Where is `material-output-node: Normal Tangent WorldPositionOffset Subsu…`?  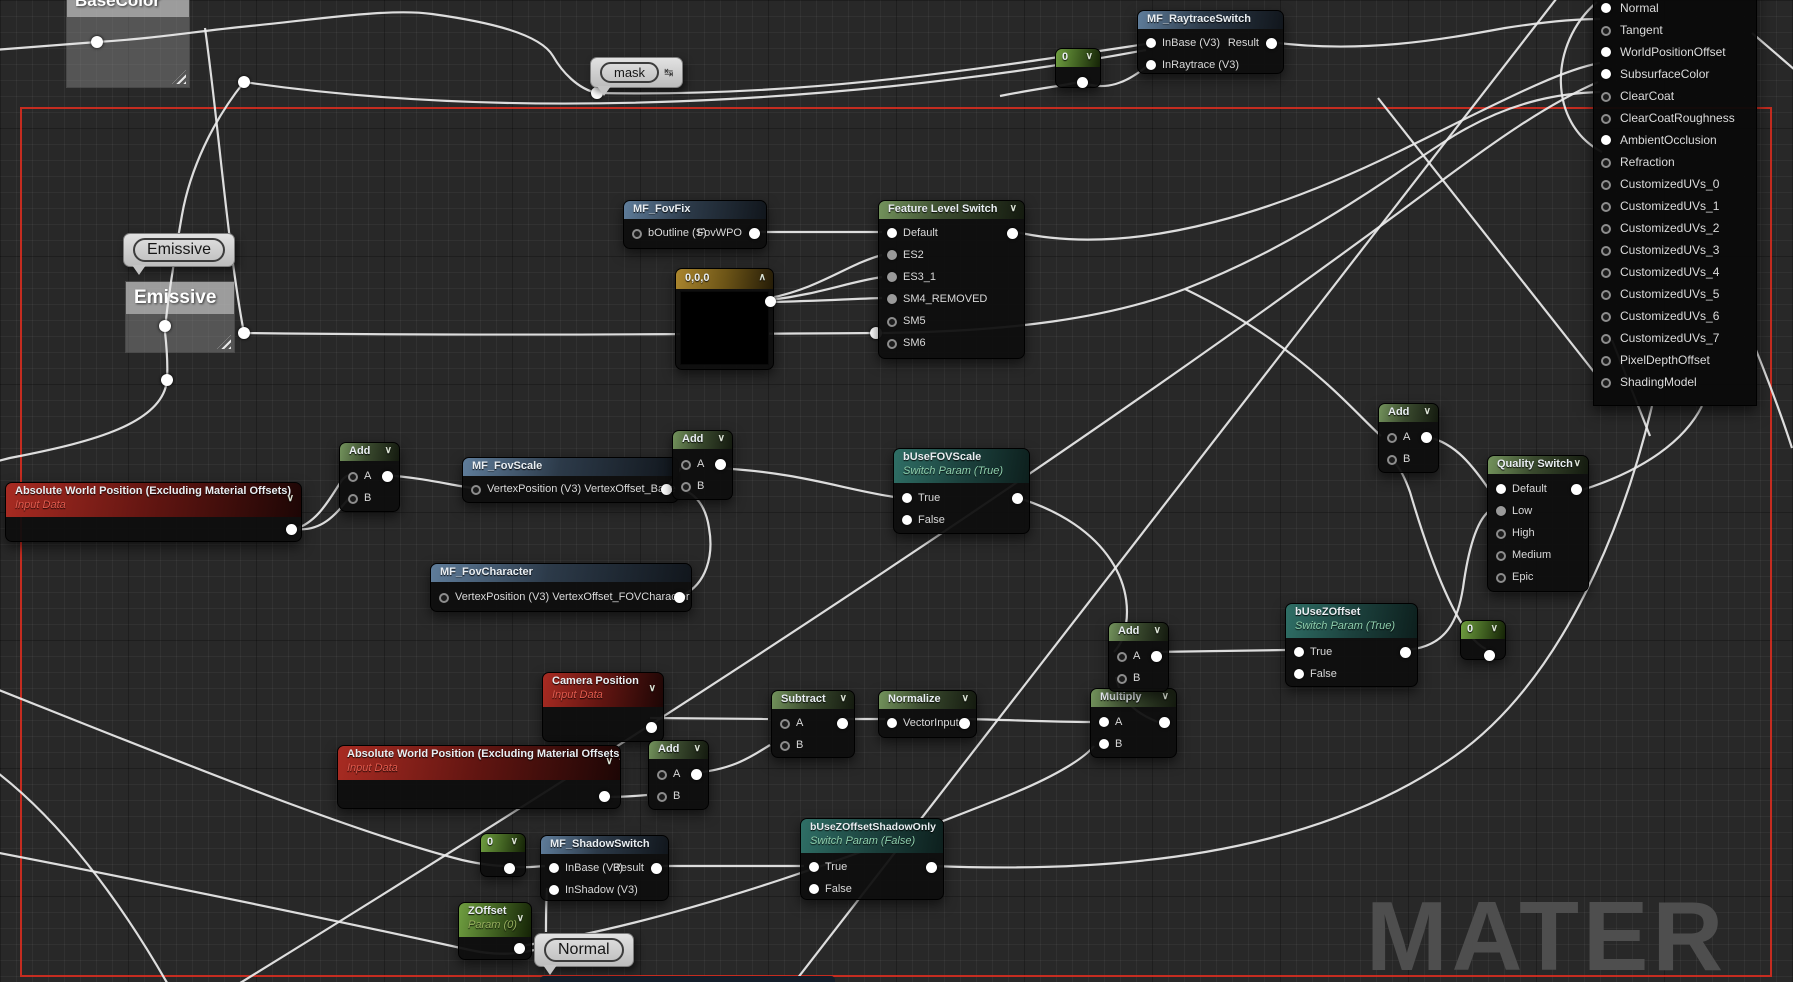 material-output-node: Normal Tangent WorldPositionOffset Subsu… is located at coordinates (1675, 203).